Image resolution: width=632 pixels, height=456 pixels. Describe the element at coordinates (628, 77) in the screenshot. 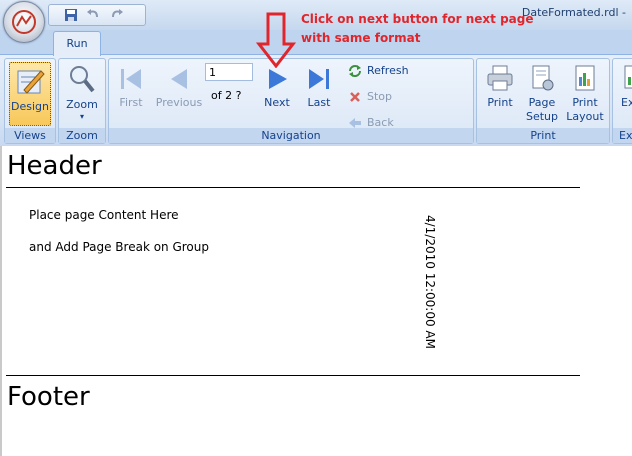

I see `export-icon` at that location.